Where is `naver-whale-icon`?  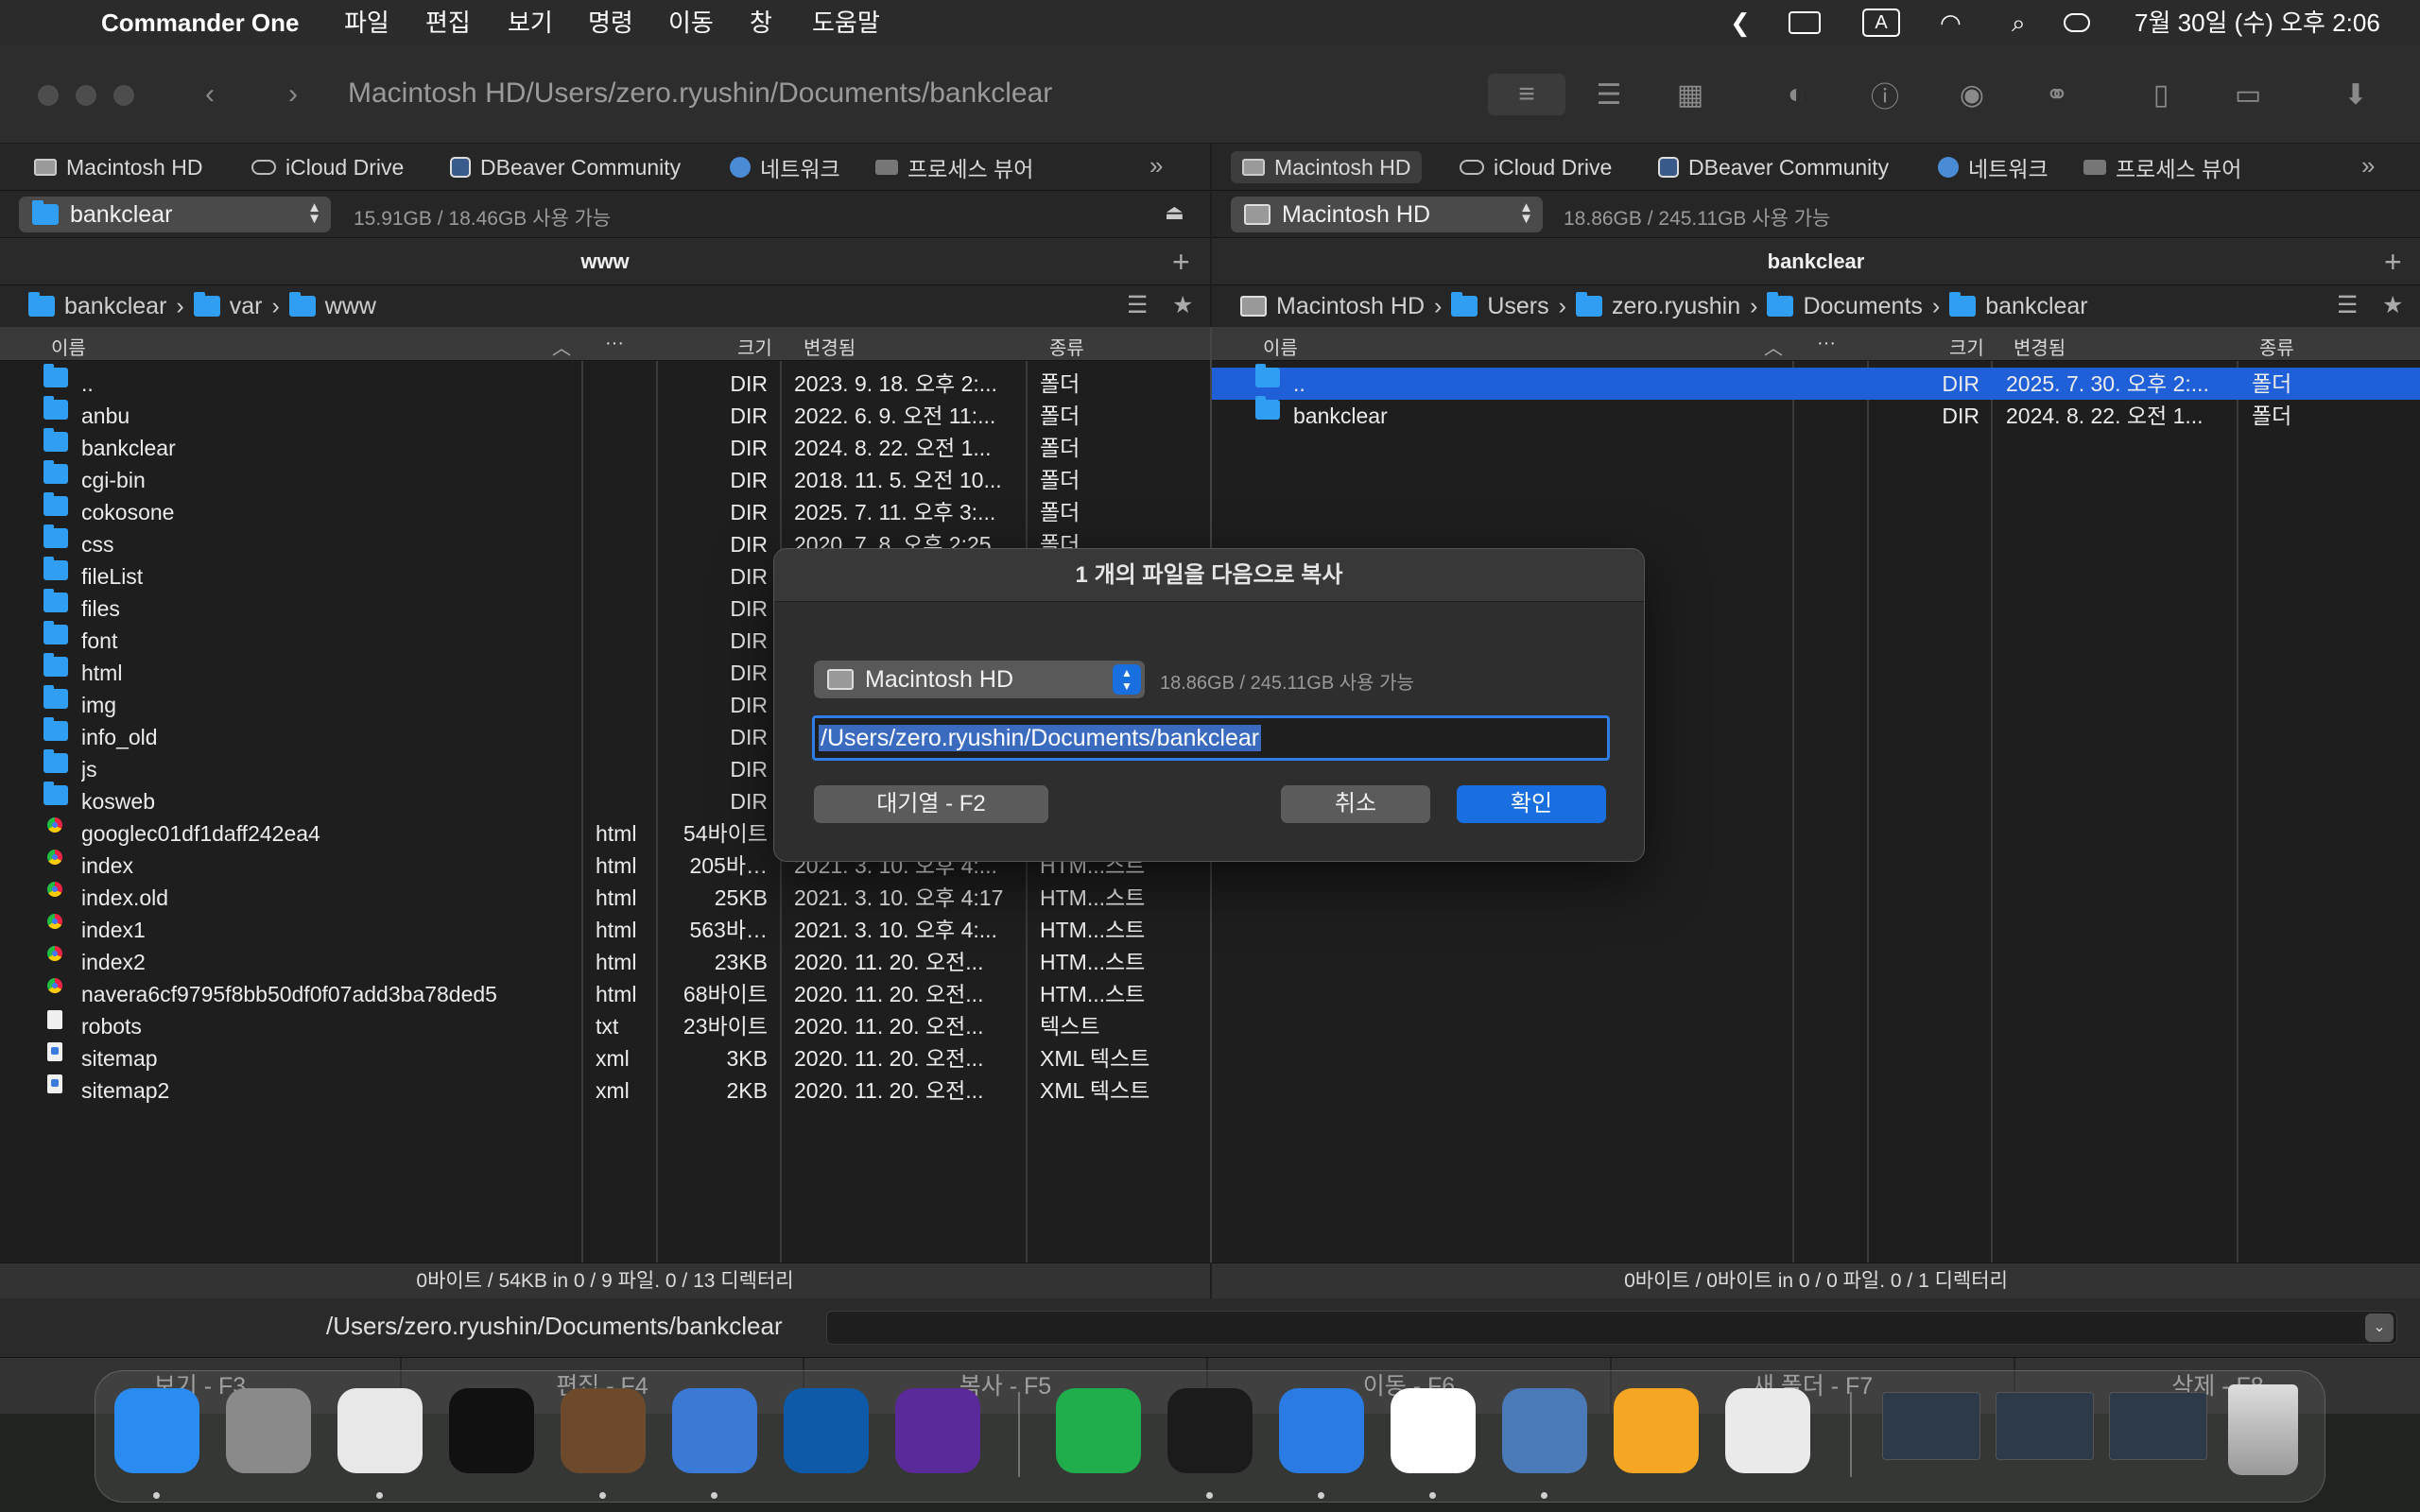
naver-whale-icon is located at coordinates (1433, 1430).